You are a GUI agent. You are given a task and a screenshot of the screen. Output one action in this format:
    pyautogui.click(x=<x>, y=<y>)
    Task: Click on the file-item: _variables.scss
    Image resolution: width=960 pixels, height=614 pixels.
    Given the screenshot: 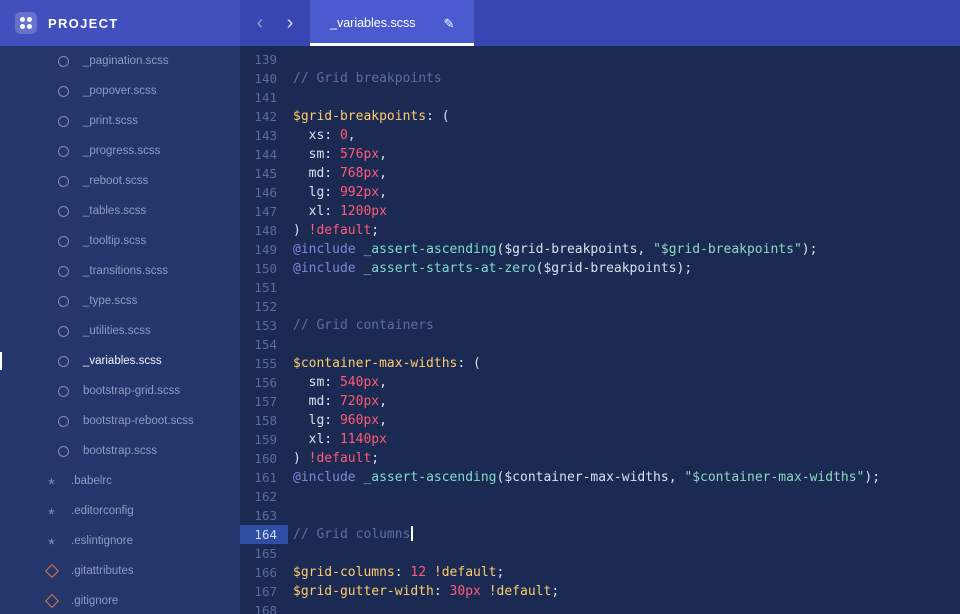 What is the action you would take?
    pyautogui.click(x=120, y=361)
    